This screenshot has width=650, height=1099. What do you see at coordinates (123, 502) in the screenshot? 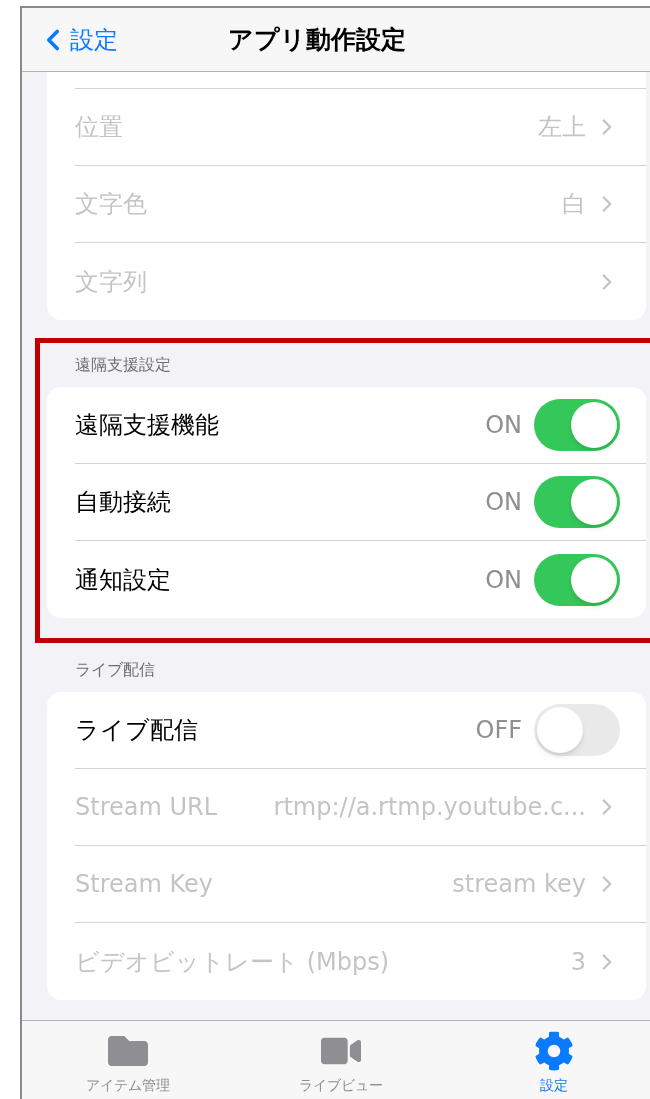
I see `row-label: 自動接続` at bounding box center [123, 502].